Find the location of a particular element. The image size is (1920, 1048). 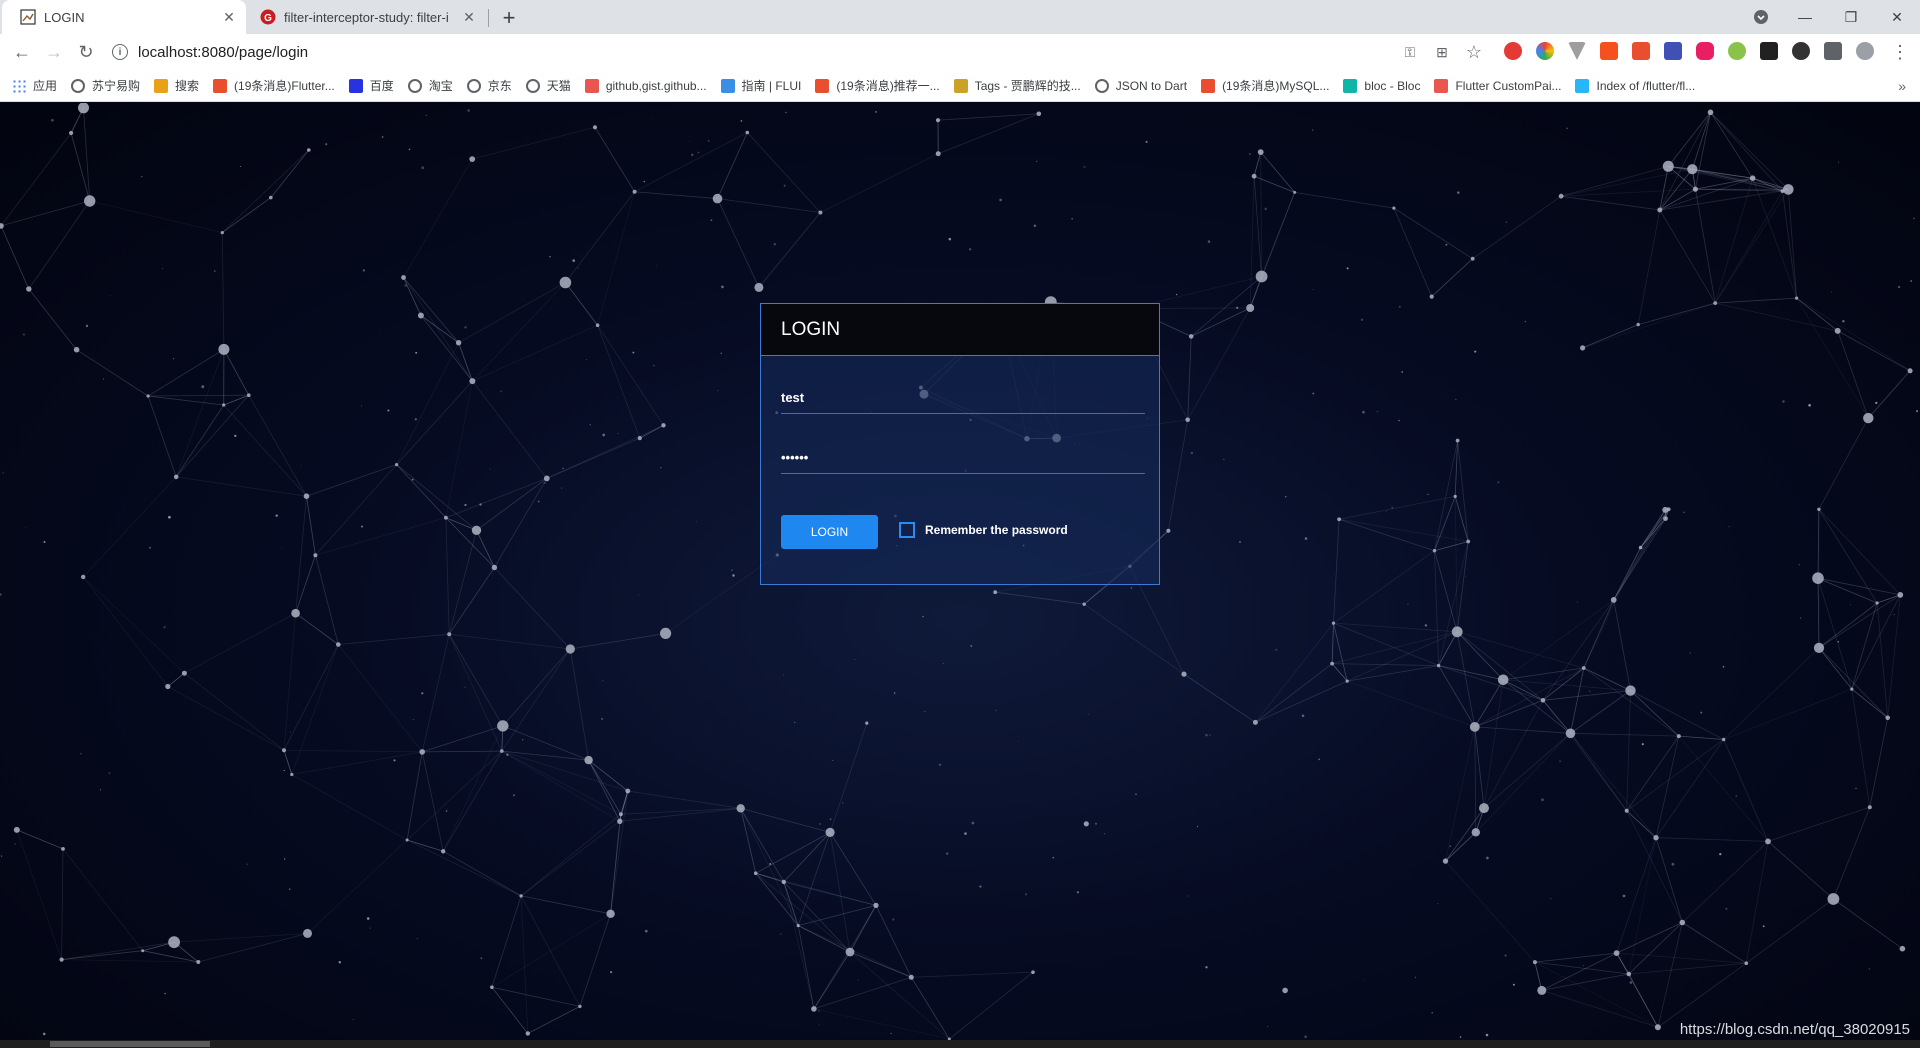

bookmark-item: 淘宝 is located at coordinates (430, 85).